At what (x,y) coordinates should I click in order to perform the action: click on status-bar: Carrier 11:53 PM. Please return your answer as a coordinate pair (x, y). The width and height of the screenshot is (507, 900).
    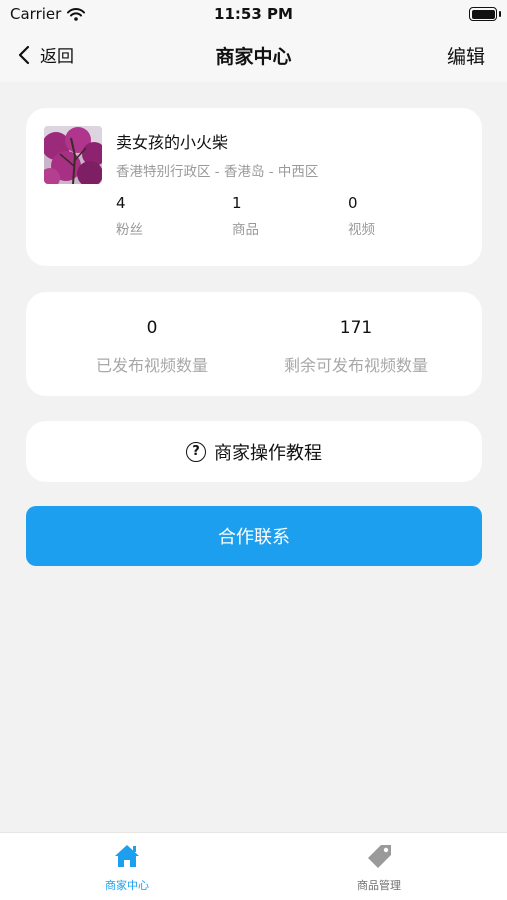
    Looking at the image, I should click on (253, 14).